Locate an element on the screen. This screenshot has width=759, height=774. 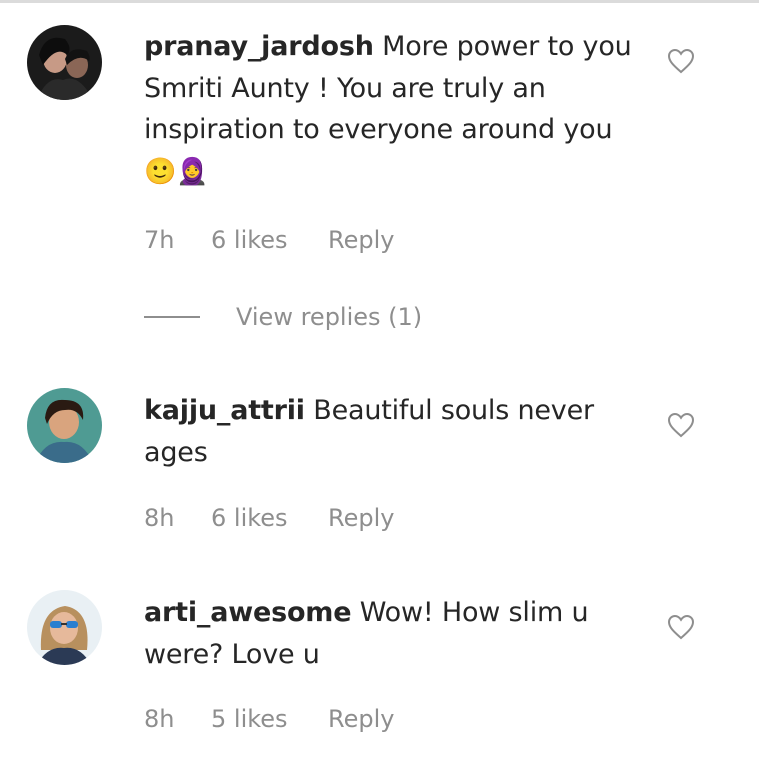
view-replies-button: View replies (1) is located at coordinates (283, 317).